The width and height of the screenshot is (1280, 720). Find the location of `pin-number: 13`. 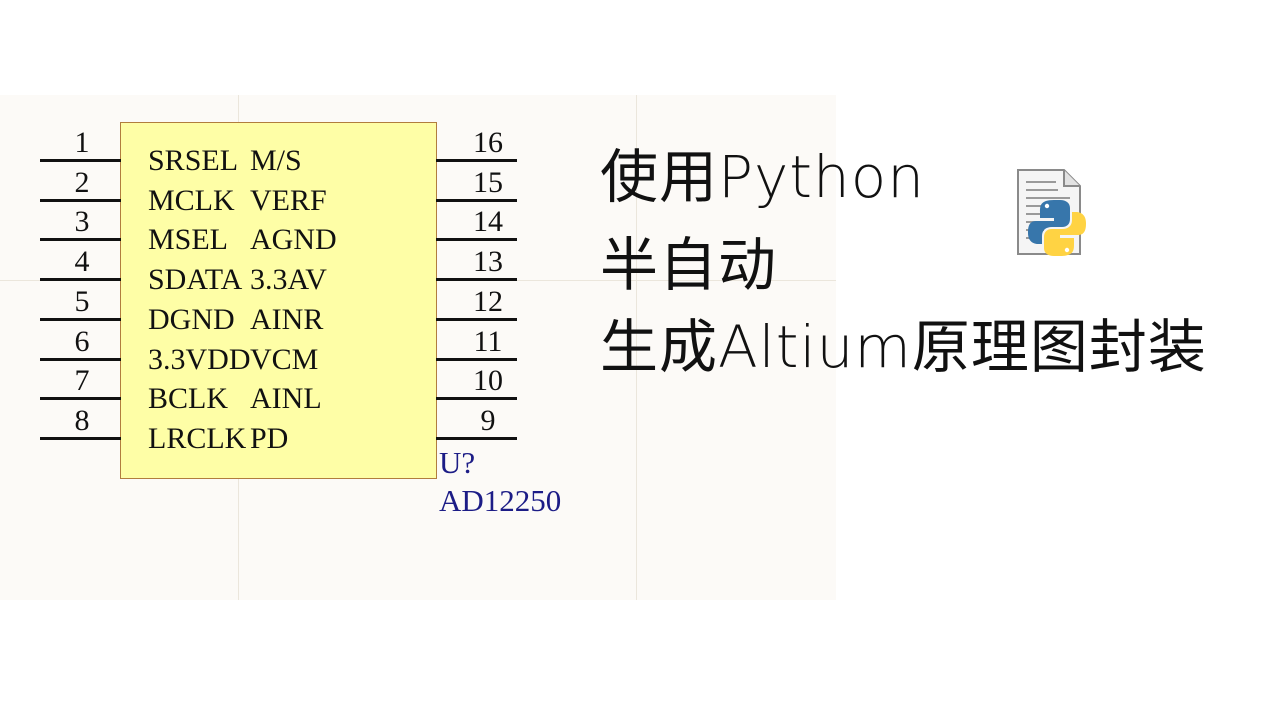

pin-number: 13 is located at coordinates (488, 262).